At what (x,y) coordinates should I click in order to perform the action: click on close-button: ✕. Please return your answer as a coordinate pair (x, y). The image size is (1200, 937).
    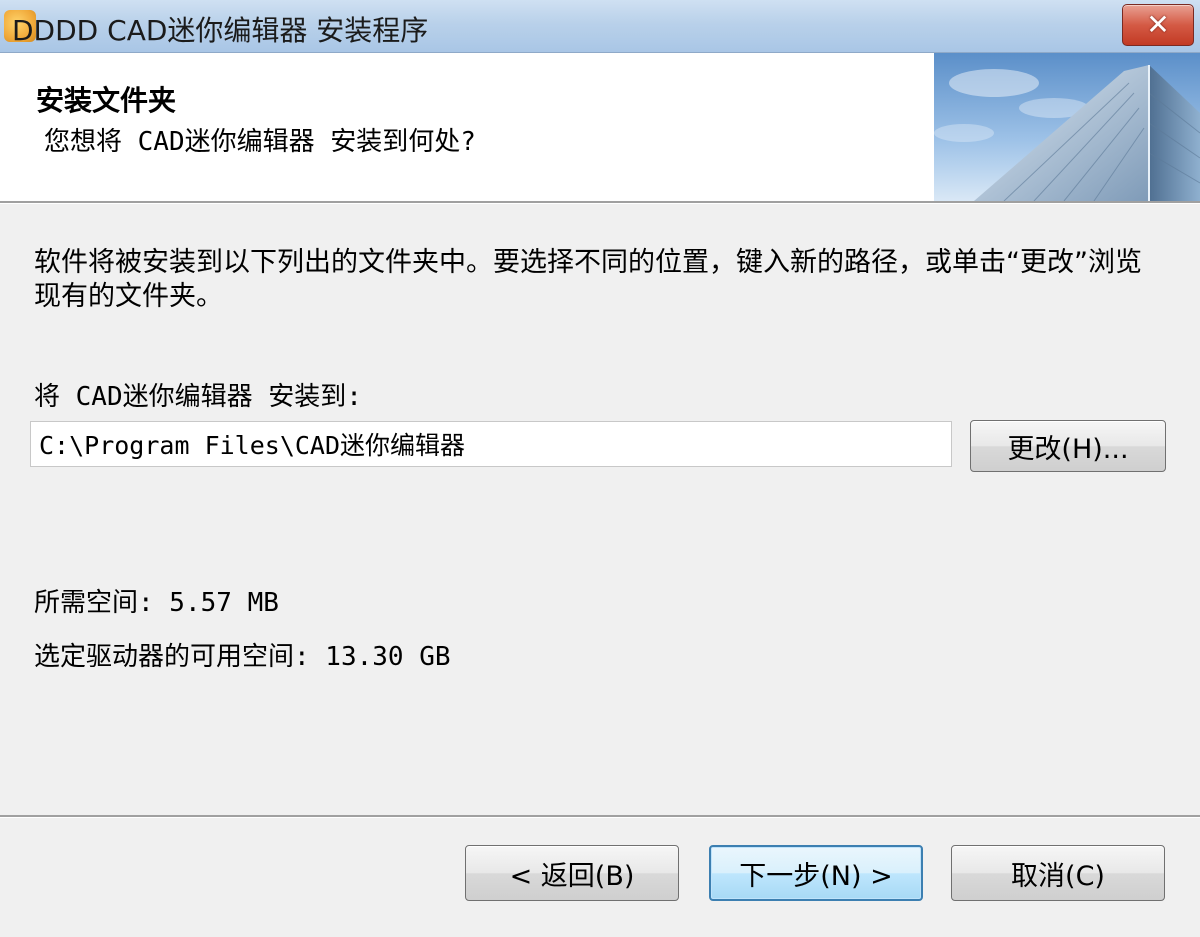
    Looking at the image, I should click on (1158, 25).